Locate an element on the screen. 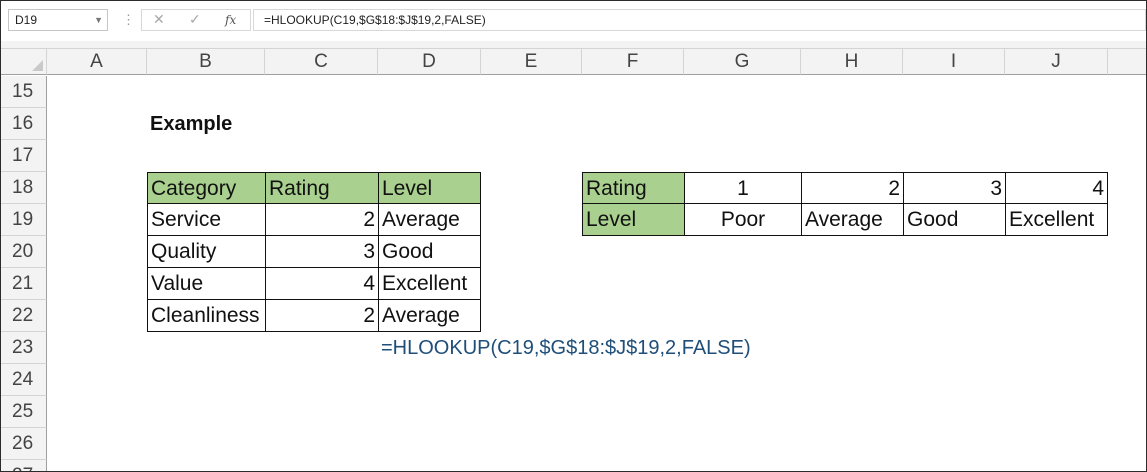 The height and width of the screenshot is (472, 1147). rating-cell: 3 is located at coordinates (322, 251).